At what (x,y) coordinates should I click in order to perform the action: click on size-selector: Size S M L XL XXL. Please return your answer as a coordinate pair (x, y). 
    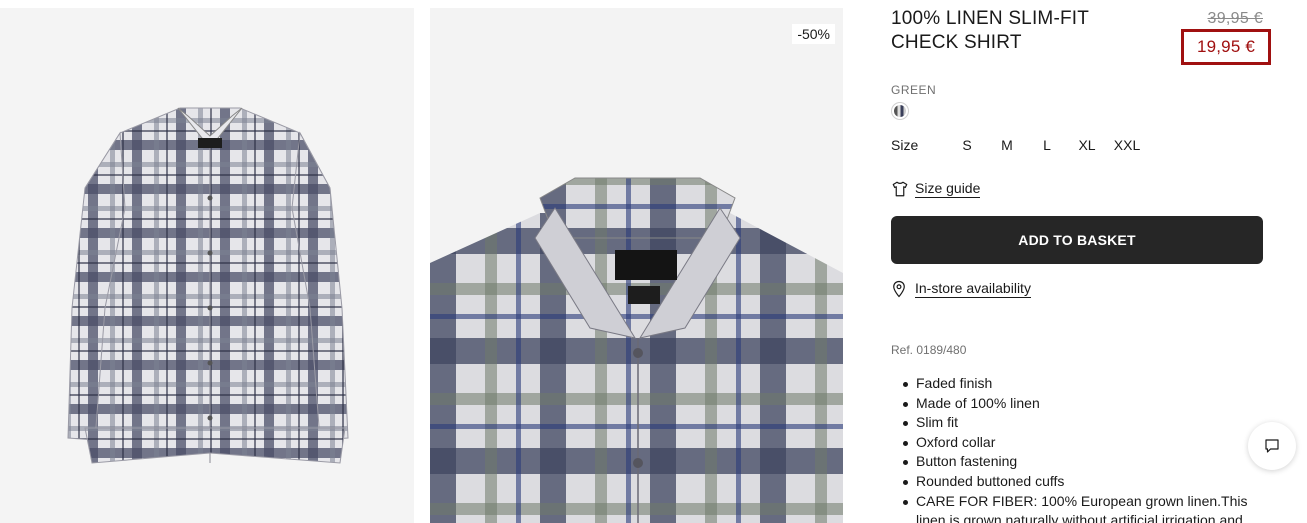
    Looking at the image, I should click on (1019, 145).